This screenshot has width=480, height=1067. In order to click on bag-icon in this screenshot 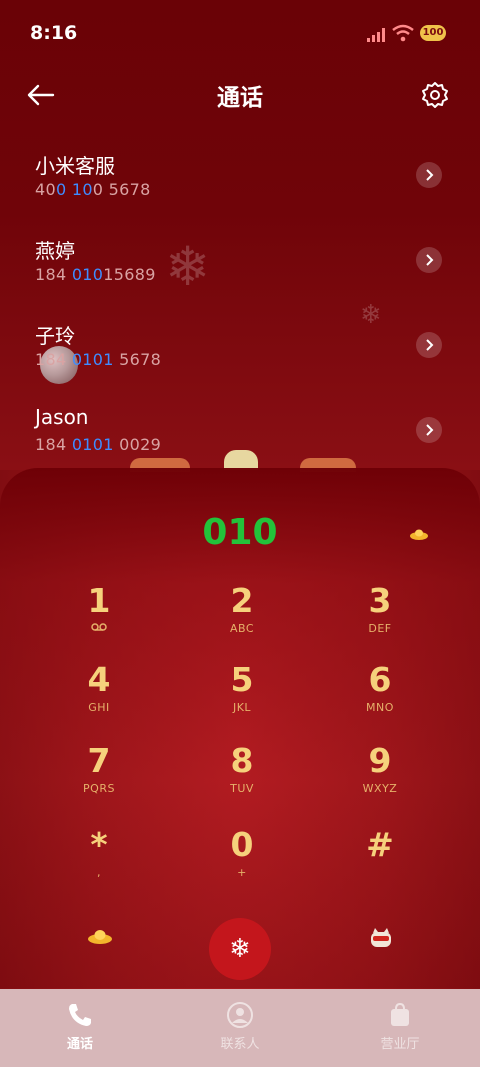, I will do `click(400, 1014)`.